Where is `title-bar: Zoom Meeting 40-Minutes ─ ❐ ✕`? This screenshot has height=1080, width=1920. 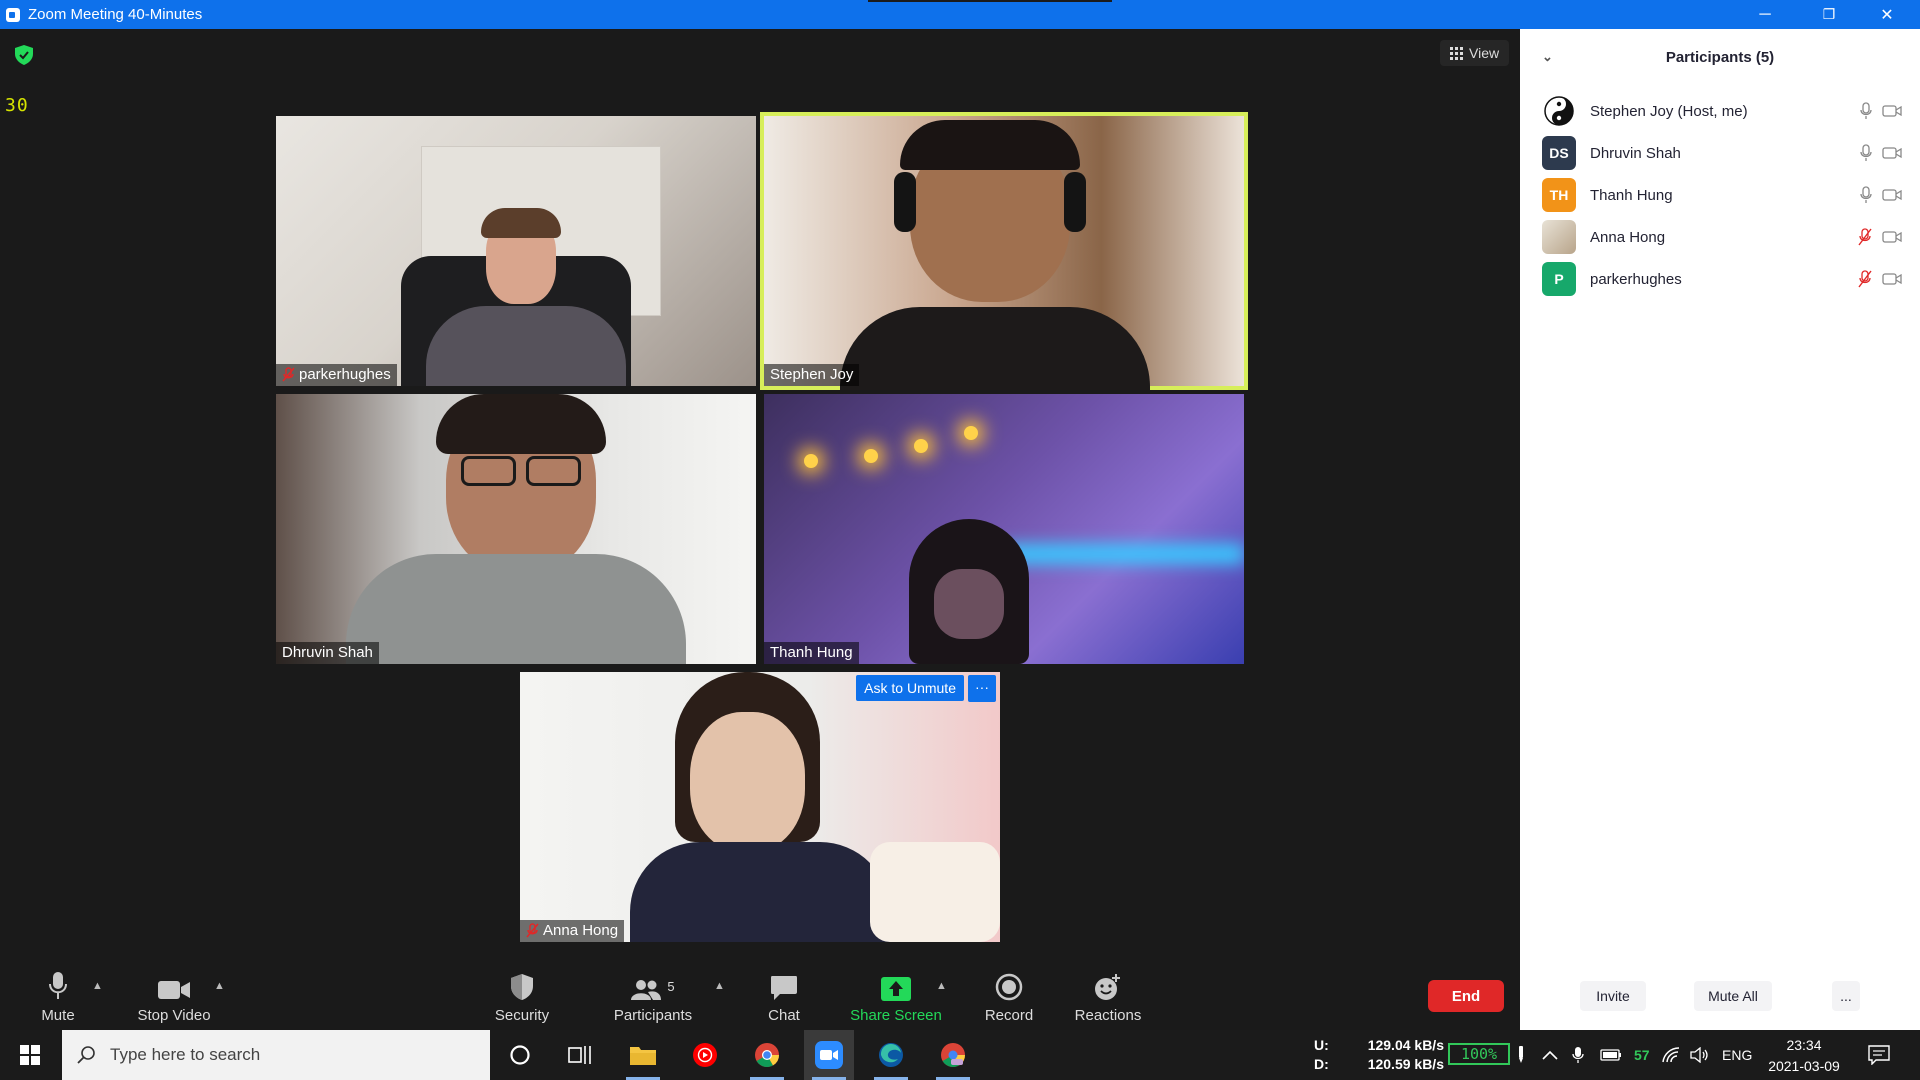 title-bar: Zoom Meeting 40-Minutes ─ ❐ ✕ is located at coordinates (960, 14).